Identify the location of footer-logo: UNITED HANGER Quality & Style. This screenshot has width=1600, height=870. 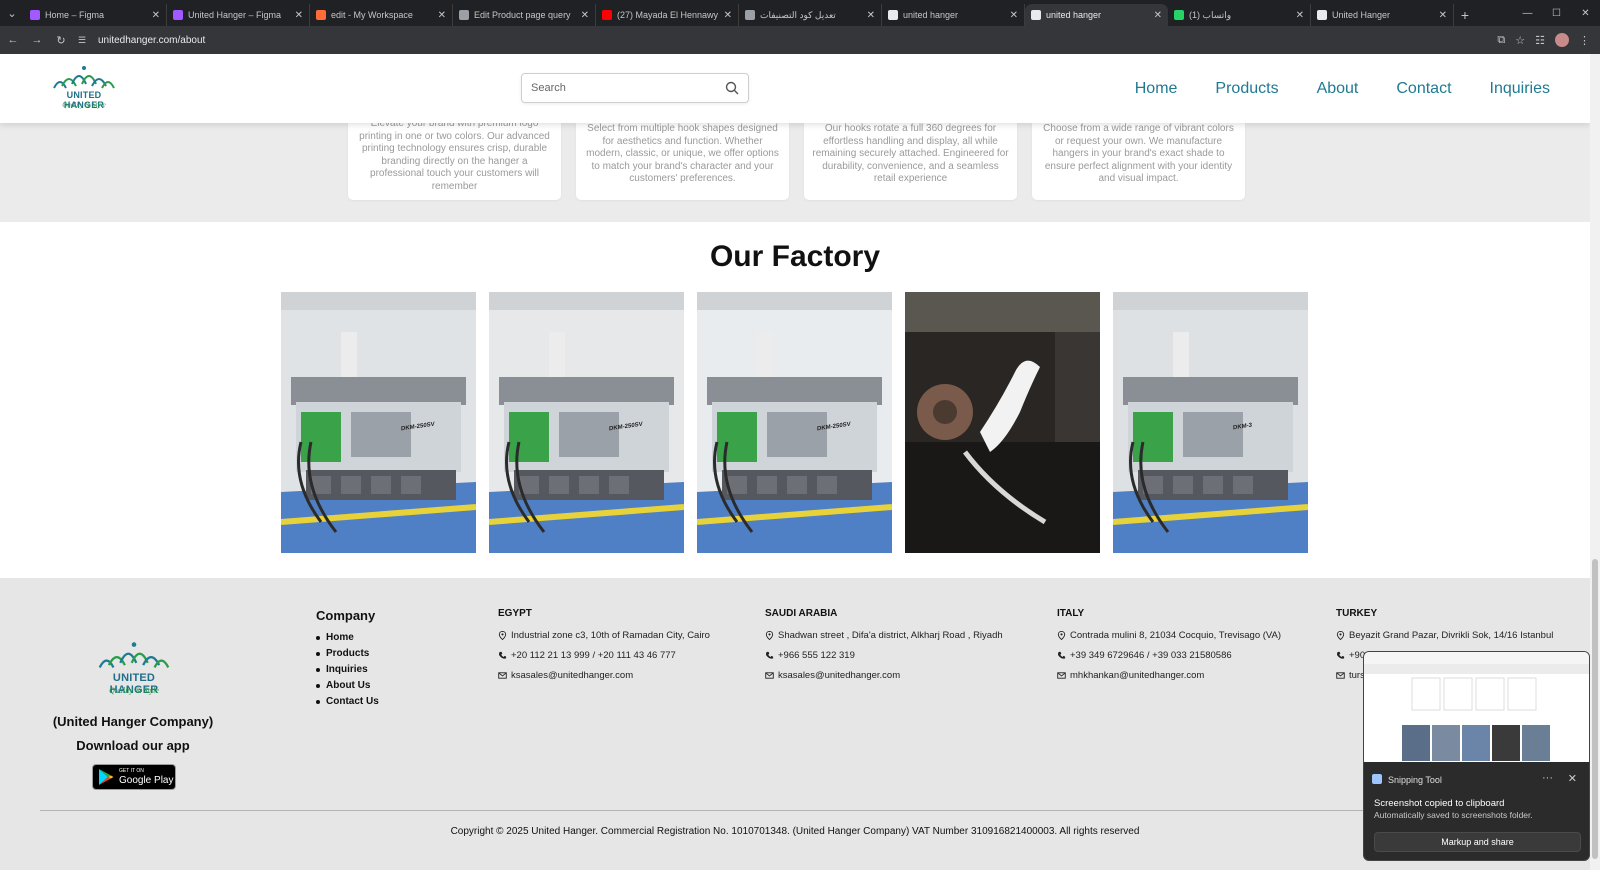
(134, 670).